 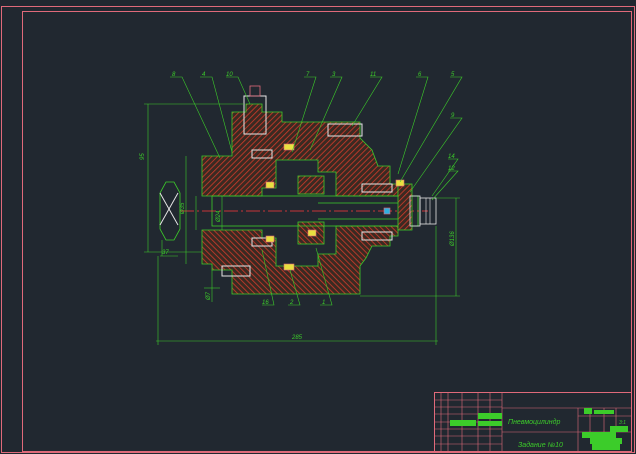 I want to click on dim-bore-b: Ø24, so click(x=219, y=216).